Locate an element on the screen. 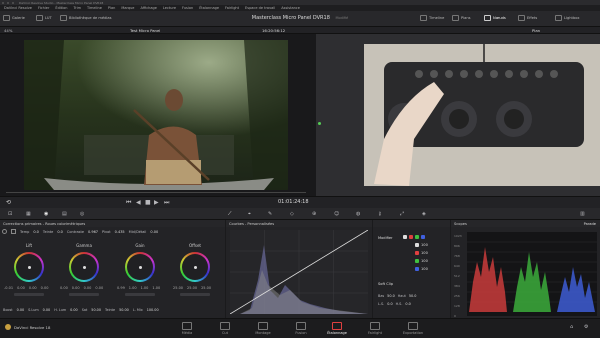 This screenshot has height=338, width=600. node-mode-select: Plan is located at coordinates (536, 30).